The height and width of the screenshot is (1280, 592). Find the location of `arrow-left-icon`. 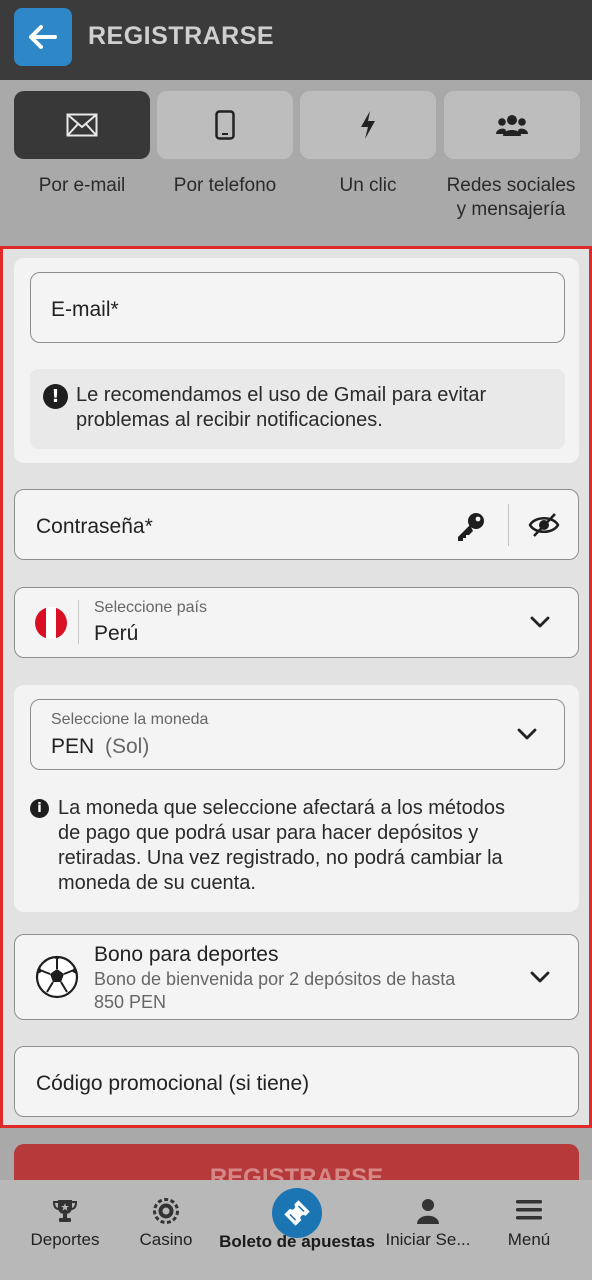

arrow-left-icon is located at coordinates (43, 37).